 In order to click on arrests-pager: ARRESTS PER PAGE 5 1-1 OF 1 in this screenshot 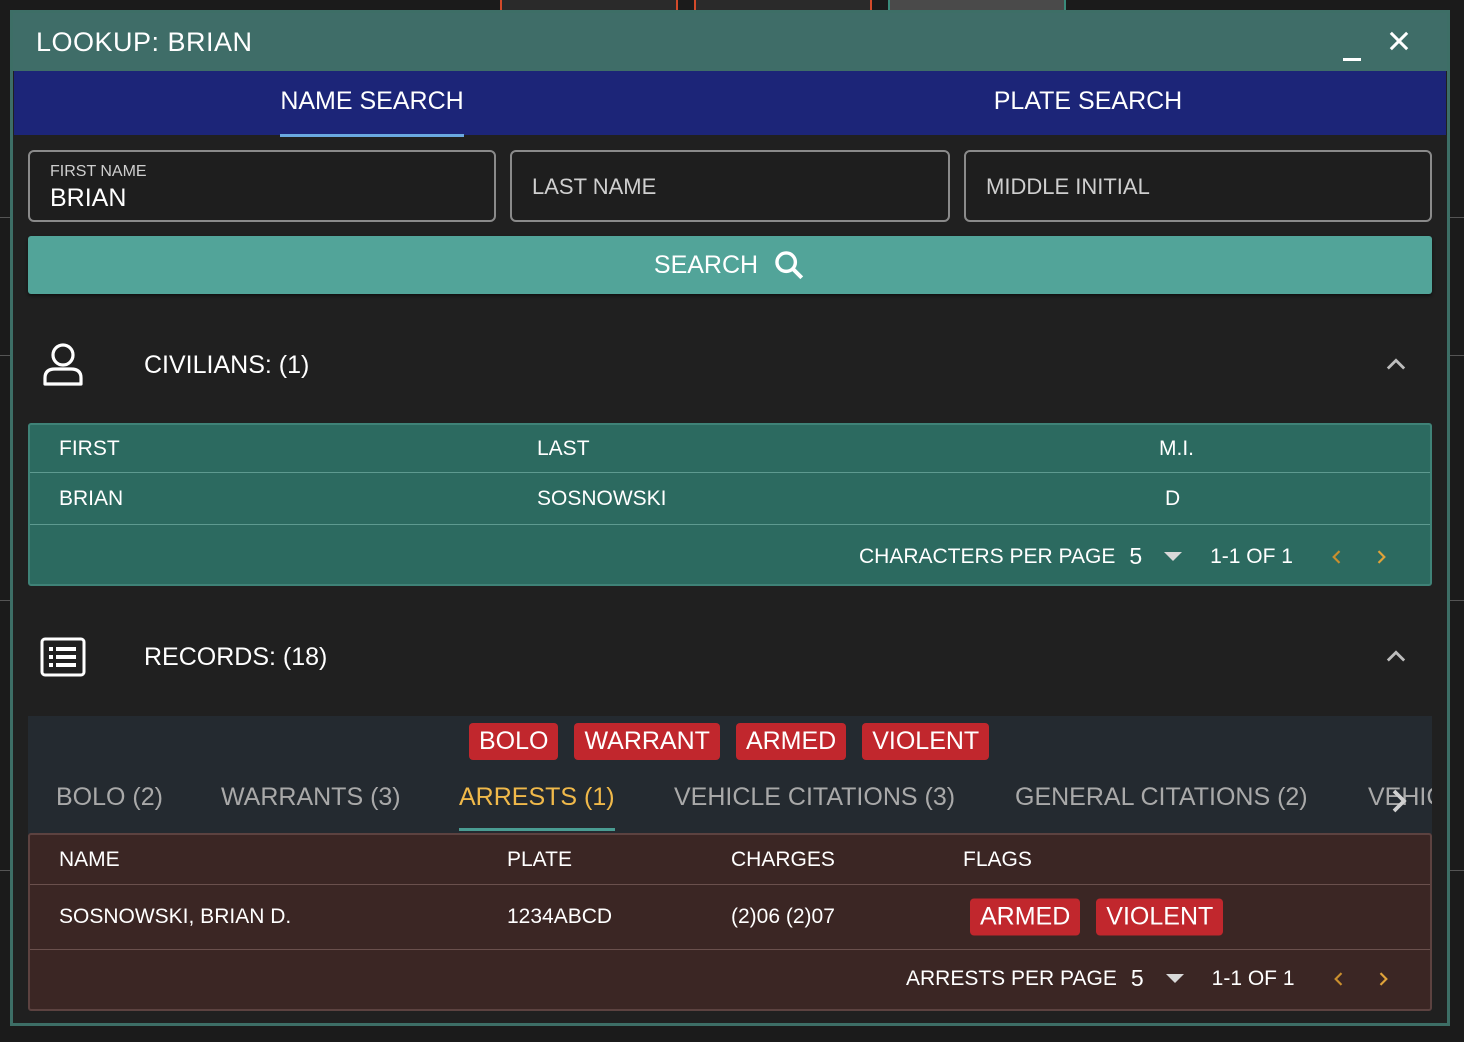, I will do `click(1161, 978)`.